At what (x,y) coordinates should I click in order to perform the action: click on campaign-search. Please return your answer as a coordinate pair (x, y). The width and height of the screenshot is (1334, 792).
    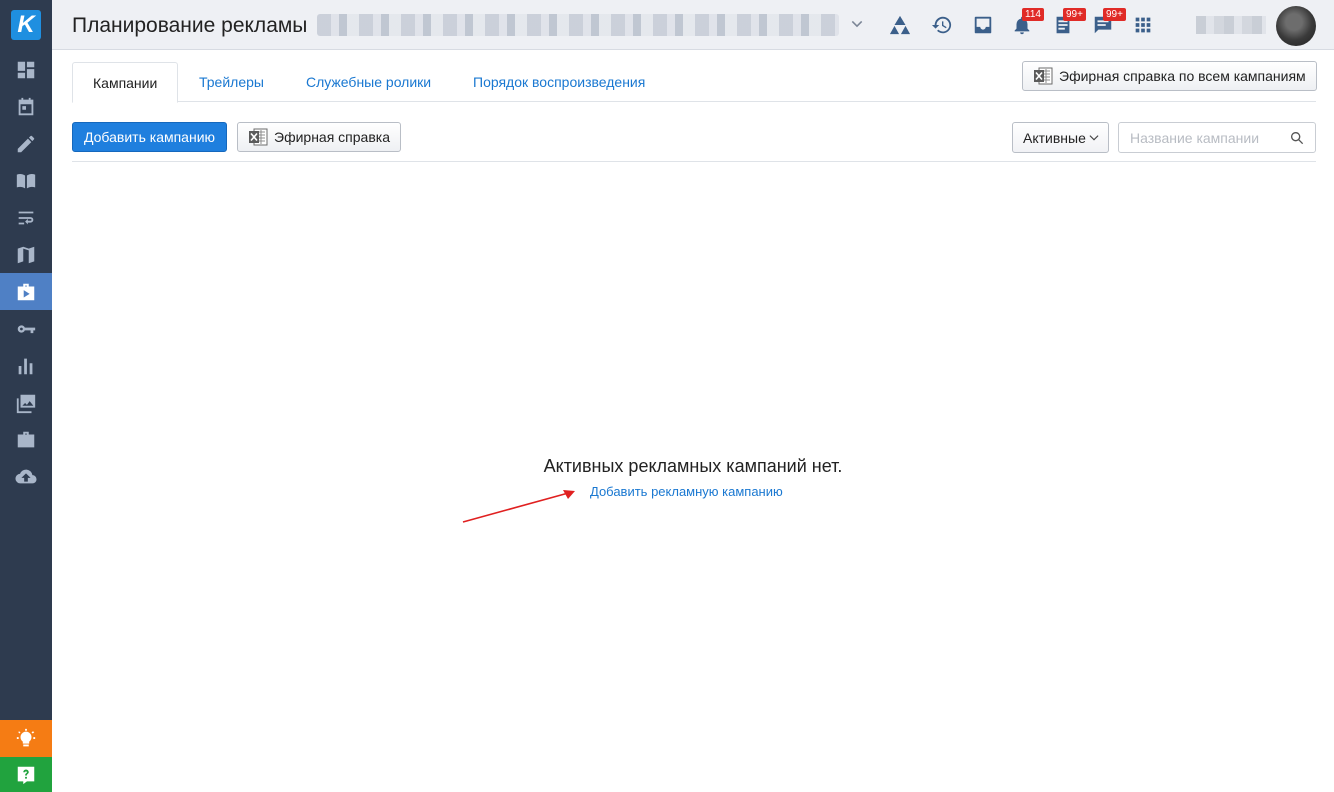
    Looking at the image, I should click on (1217, 137).